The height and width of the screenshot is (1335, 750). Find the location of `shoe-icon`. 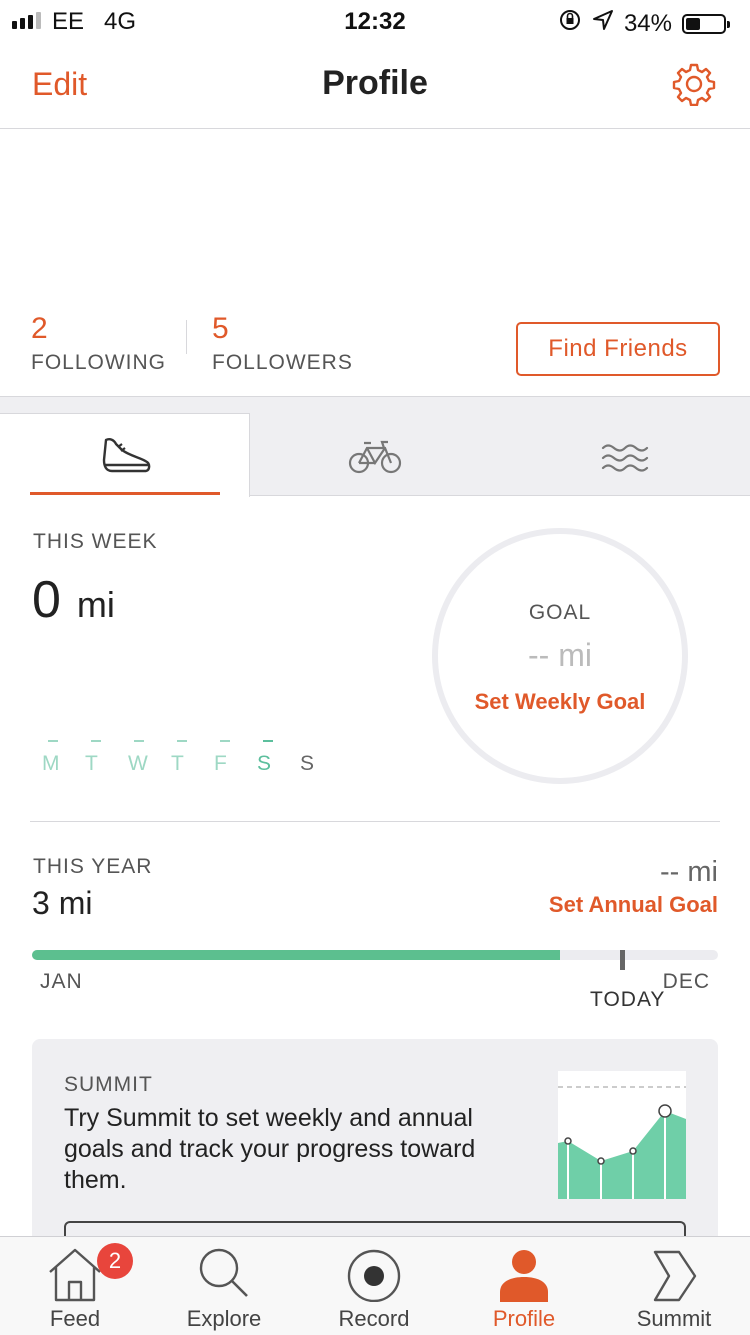

shoe-icon is located at coordinates (126, 456).